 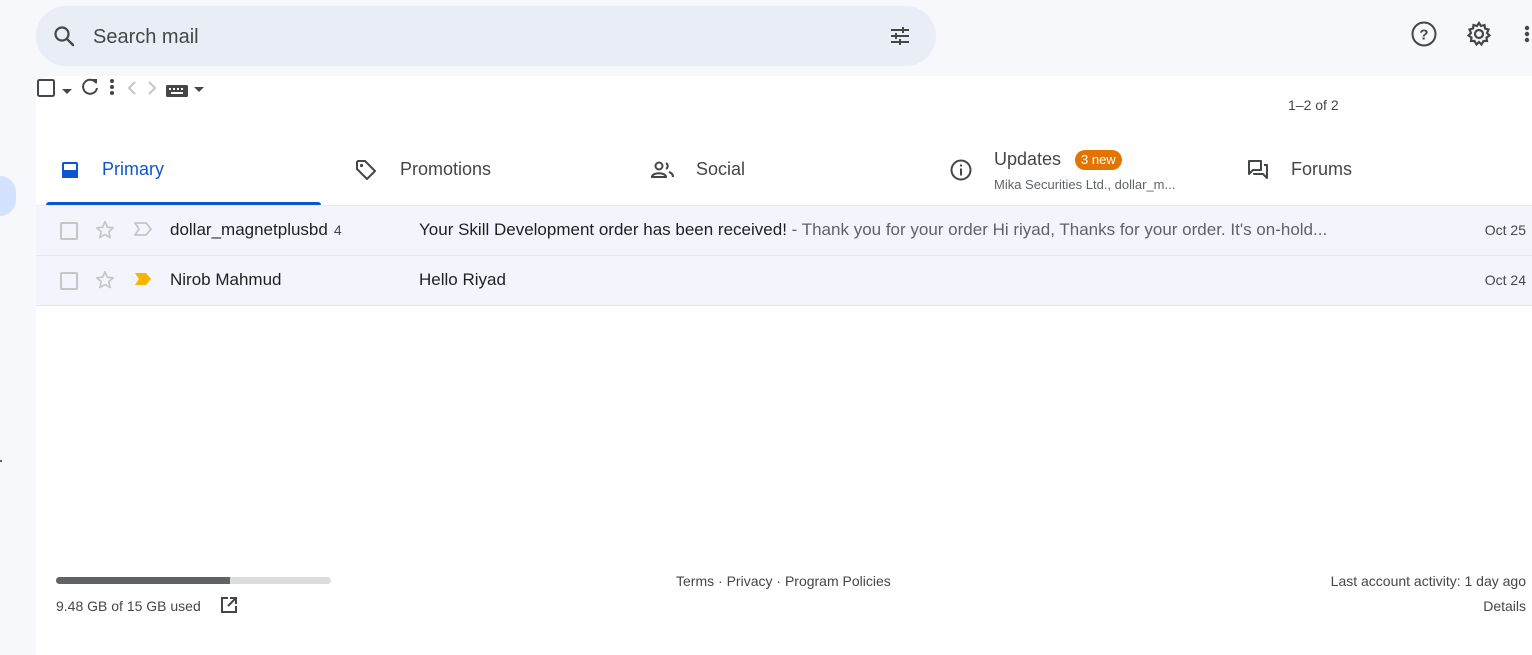 I want to click on tag-icon, so click(x=366, y=170).